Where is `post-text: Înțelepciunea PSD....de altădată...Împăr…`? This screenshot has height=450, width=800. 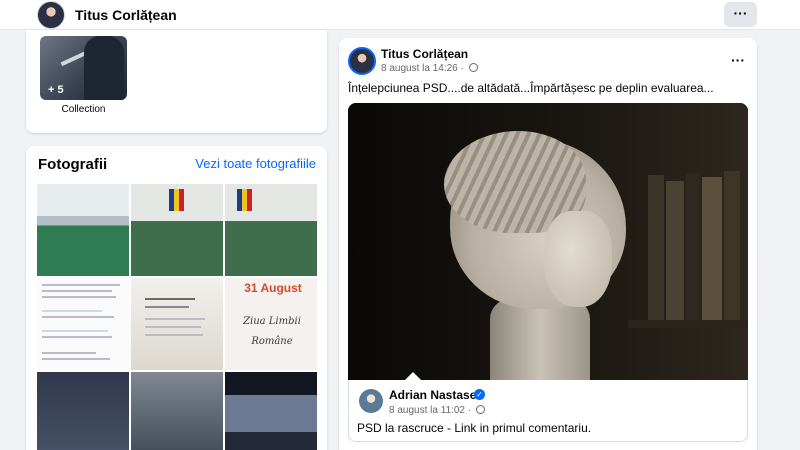
post-text: Înțelepciunea PSD....de altădată...Împăr… is located at coordinates (531, 88).